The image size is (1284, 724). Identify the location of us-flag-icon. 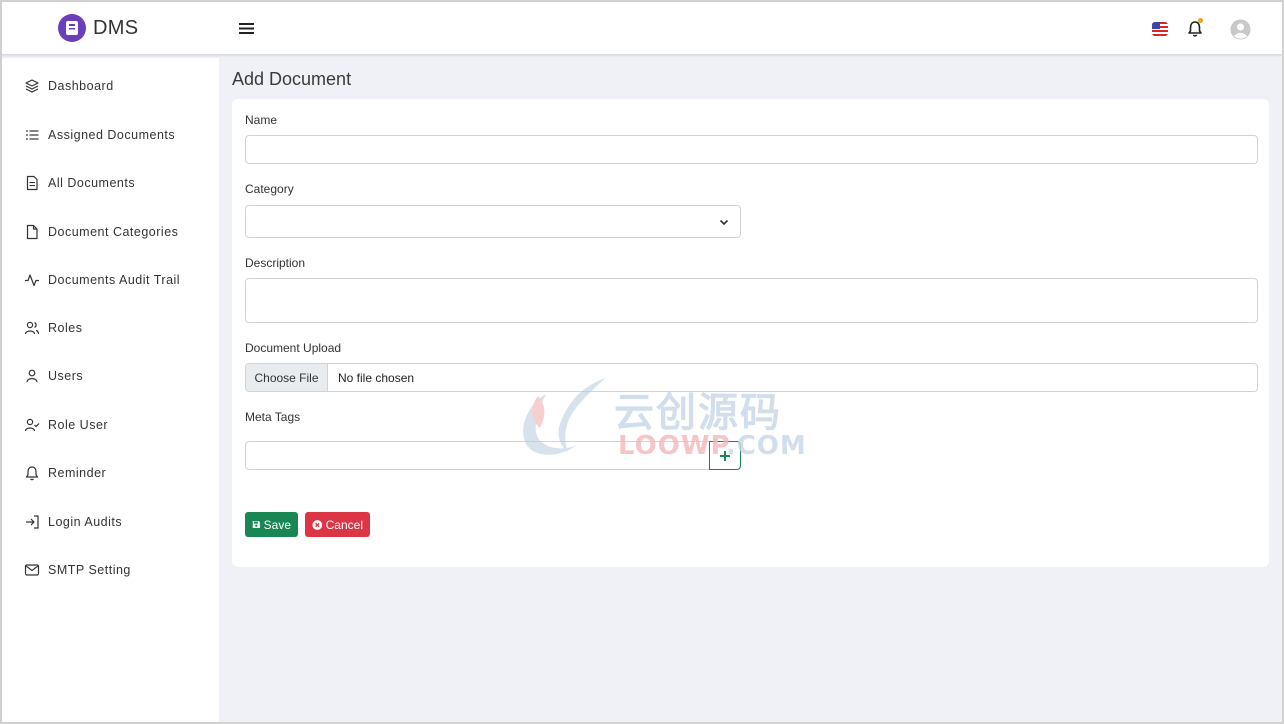
(1160, 29).